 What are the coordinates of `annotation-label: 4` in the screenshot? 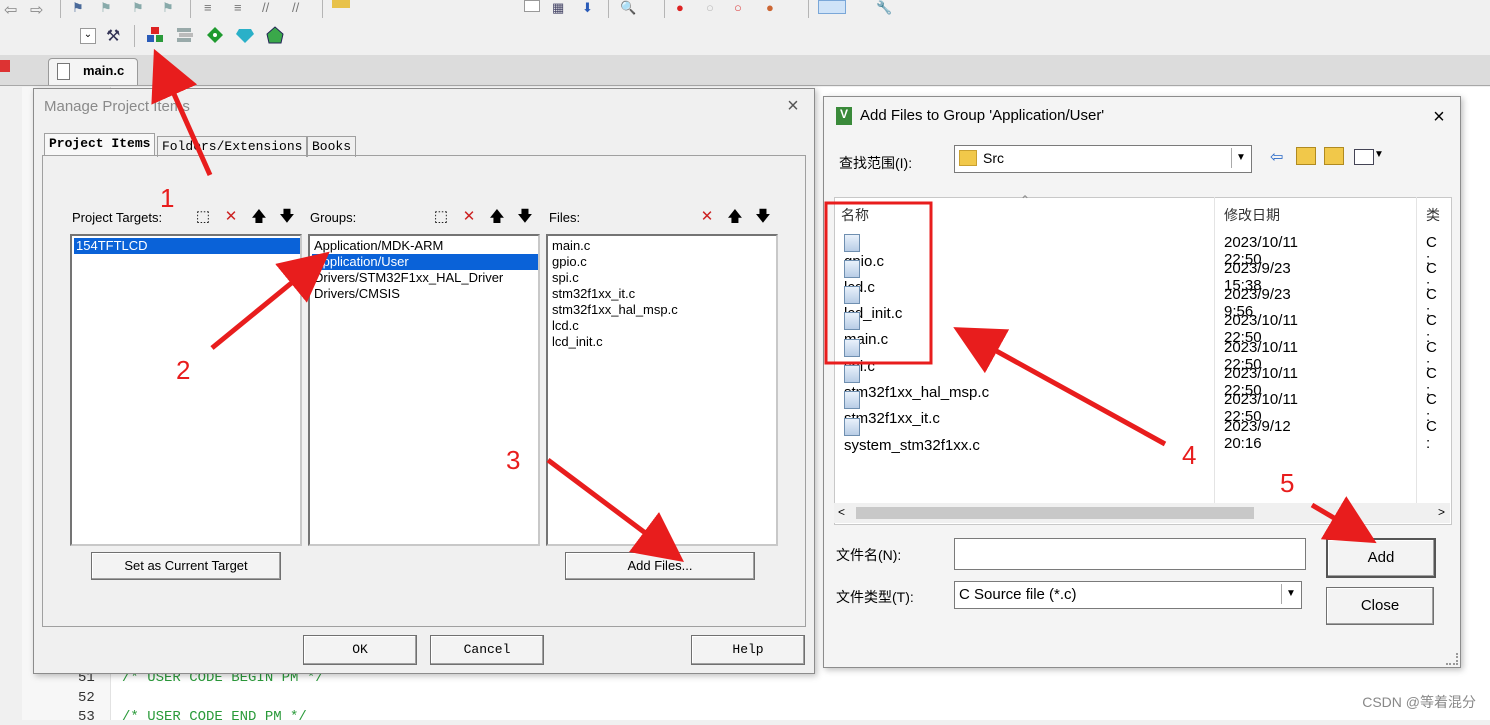 It's located at (1189, 455).